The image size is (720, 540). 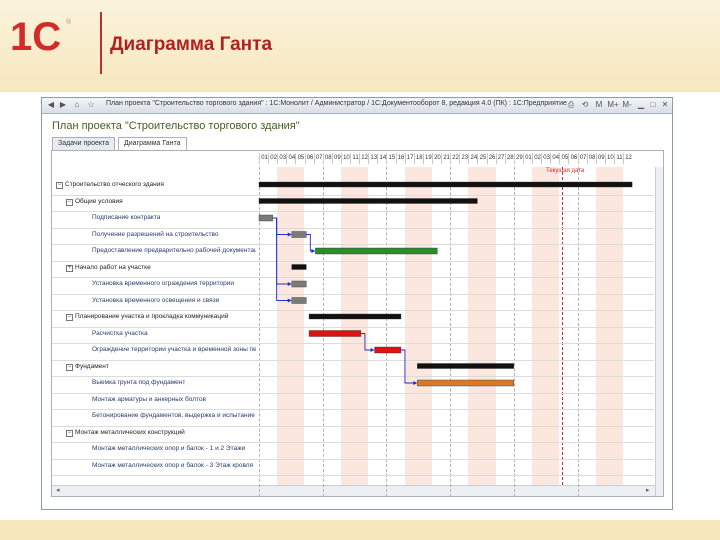 I want to click on horizontal-scrollbar: ◂ ▸, so click(x=353, y=490).